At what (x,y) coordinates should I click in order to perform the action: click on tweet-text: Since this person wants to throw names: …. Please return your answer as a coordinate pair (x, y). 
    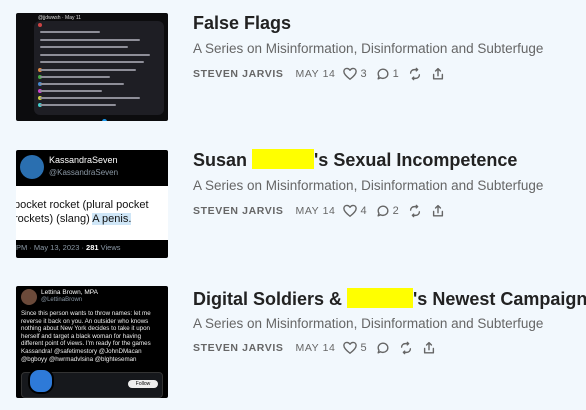
    Looking at the image, I should click on (86, 336).